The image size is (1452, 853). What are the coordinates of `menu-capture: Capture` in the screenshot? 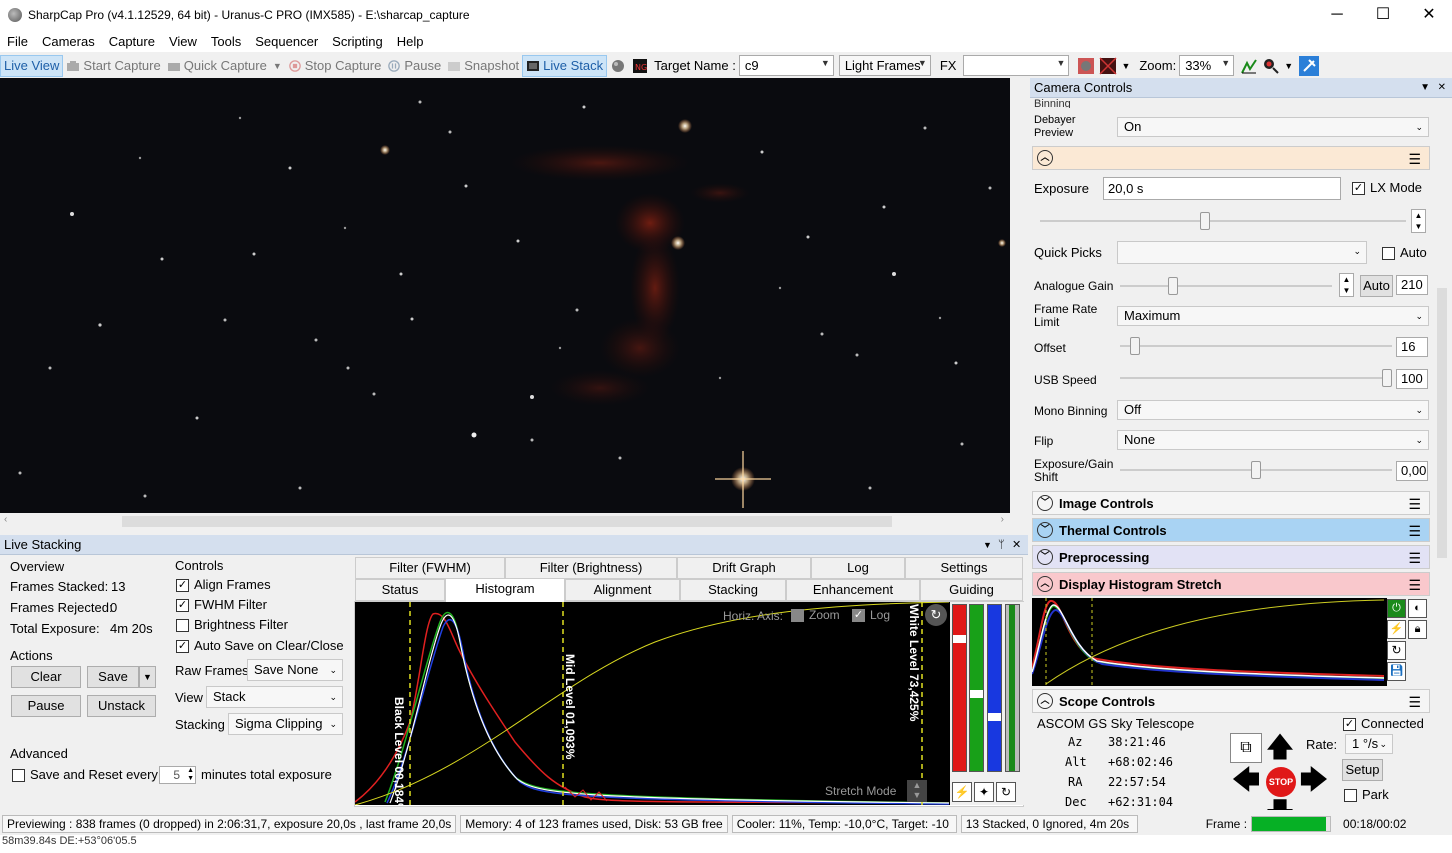 It's located at (132, 41).